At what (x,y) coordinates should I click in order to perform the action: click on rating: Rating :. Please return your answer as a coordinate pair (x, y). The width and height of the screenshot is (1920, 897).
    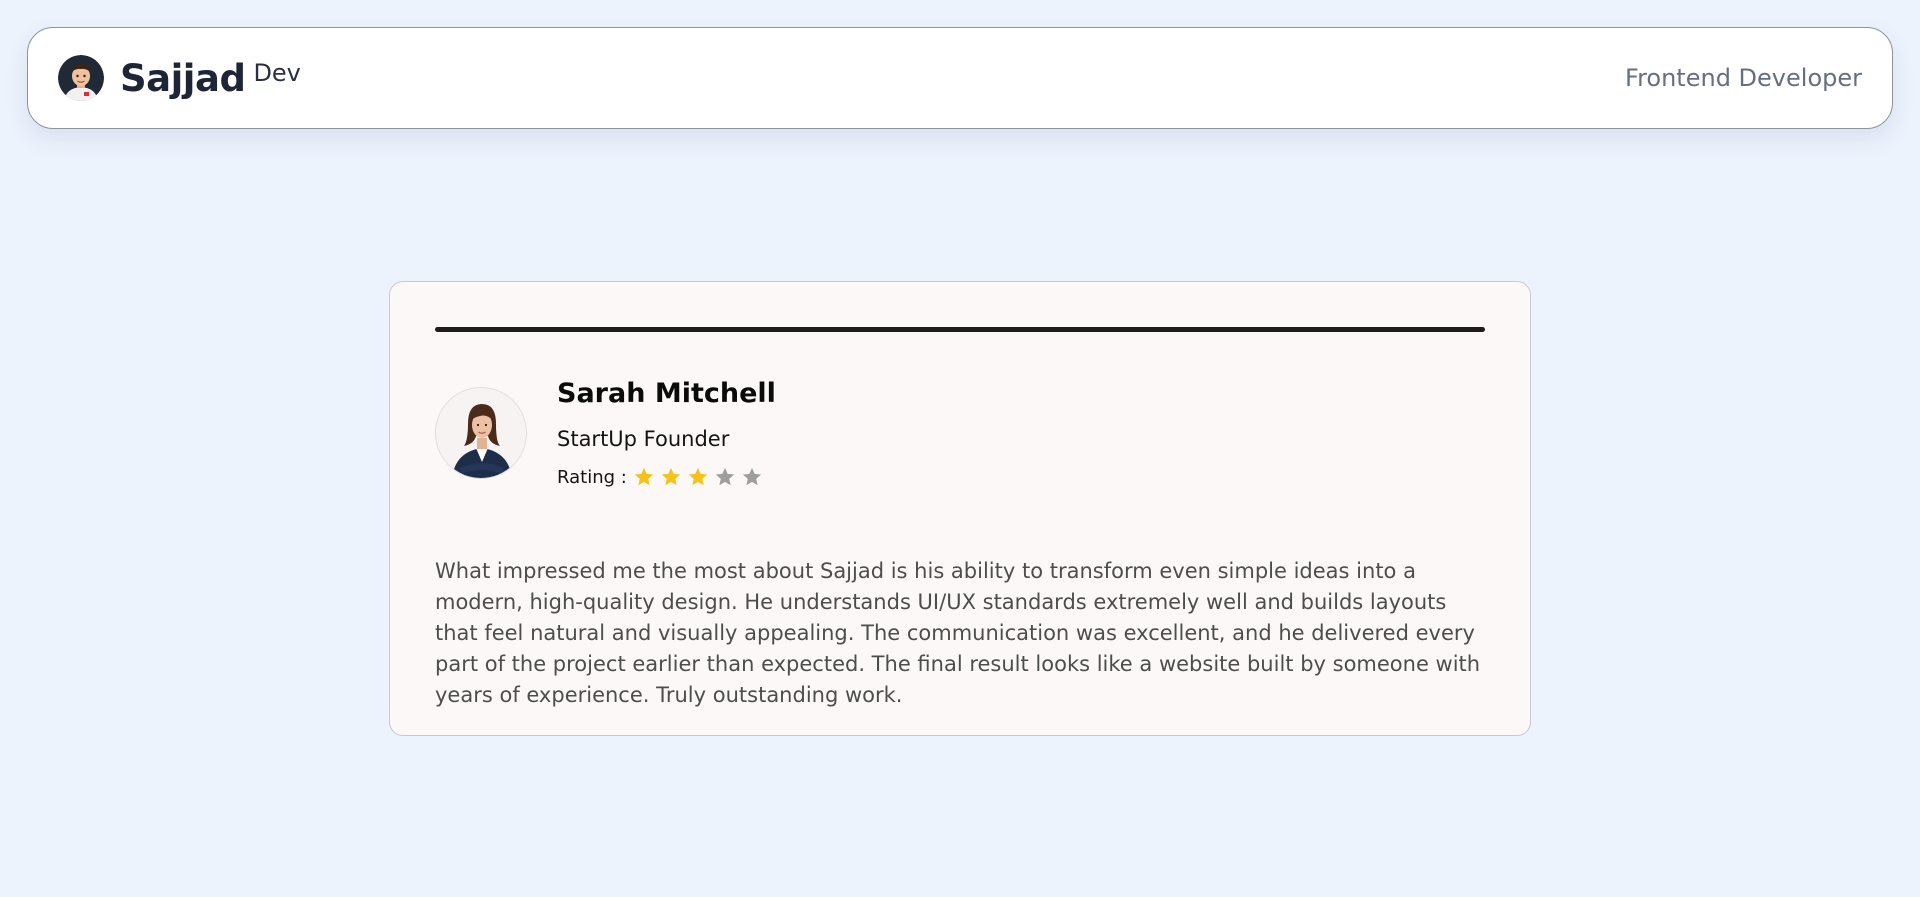
    Looking at the image, I should click on (662, 477).